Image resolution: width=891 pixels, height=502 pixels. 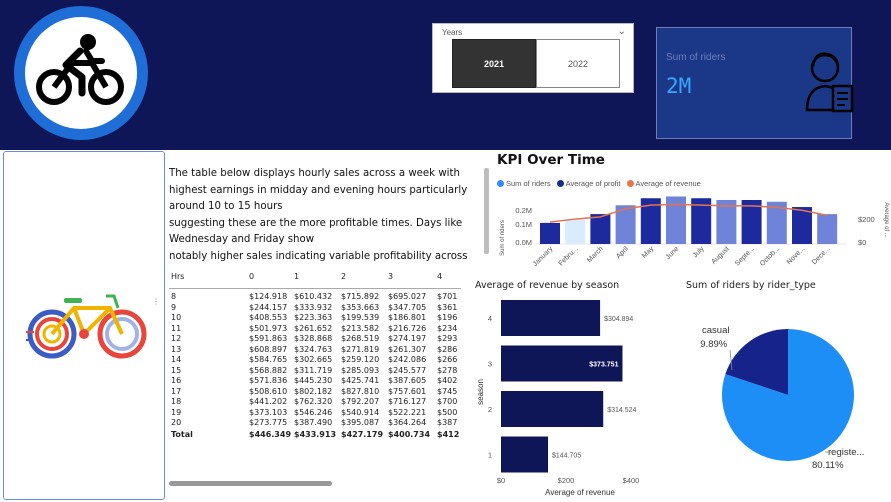 I want to click on row-hour: 14, so click(x=176, y=359).